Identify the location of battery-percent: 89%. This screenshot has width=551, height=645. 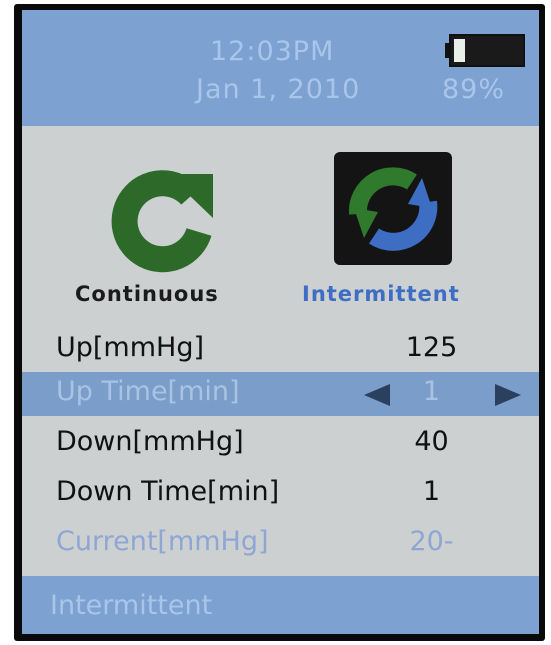
(474, 89).